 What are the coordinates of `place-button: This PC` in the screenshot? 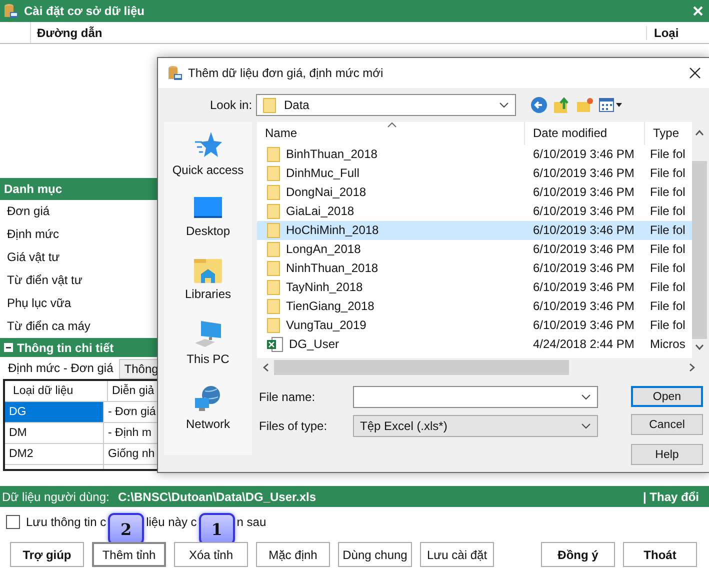 It's located at (208, 342).